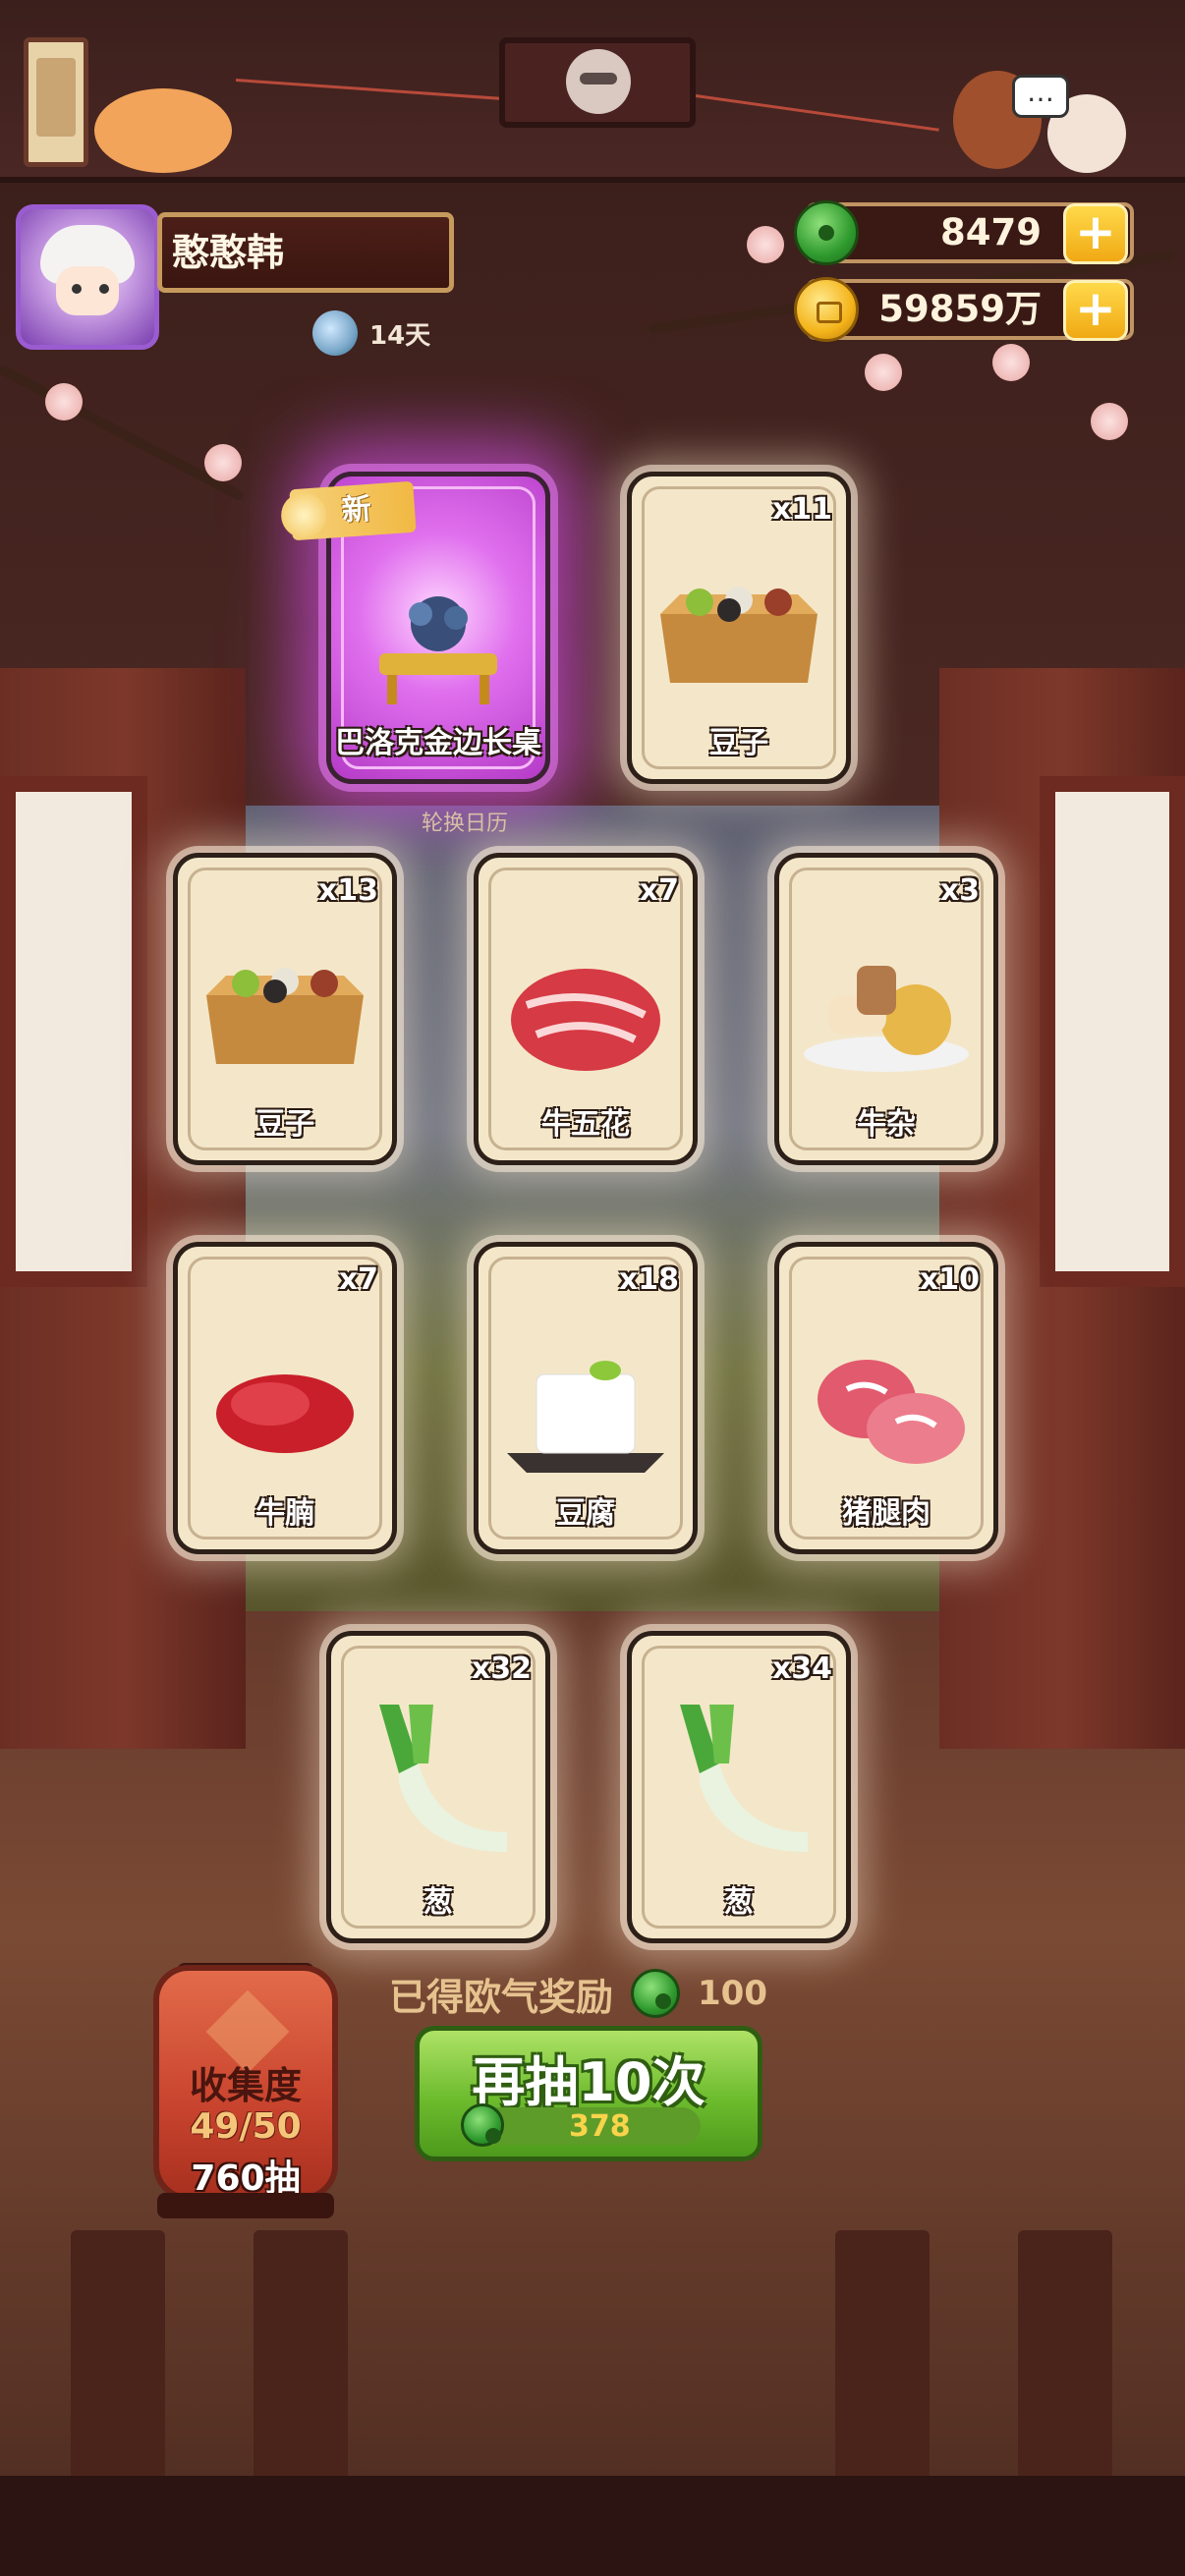 The height and width of the screenshot is (2576, 1185). Describe the element at coordinates (285, 1513) in the screenshot. I see `card-label: 牛腩` at that location.